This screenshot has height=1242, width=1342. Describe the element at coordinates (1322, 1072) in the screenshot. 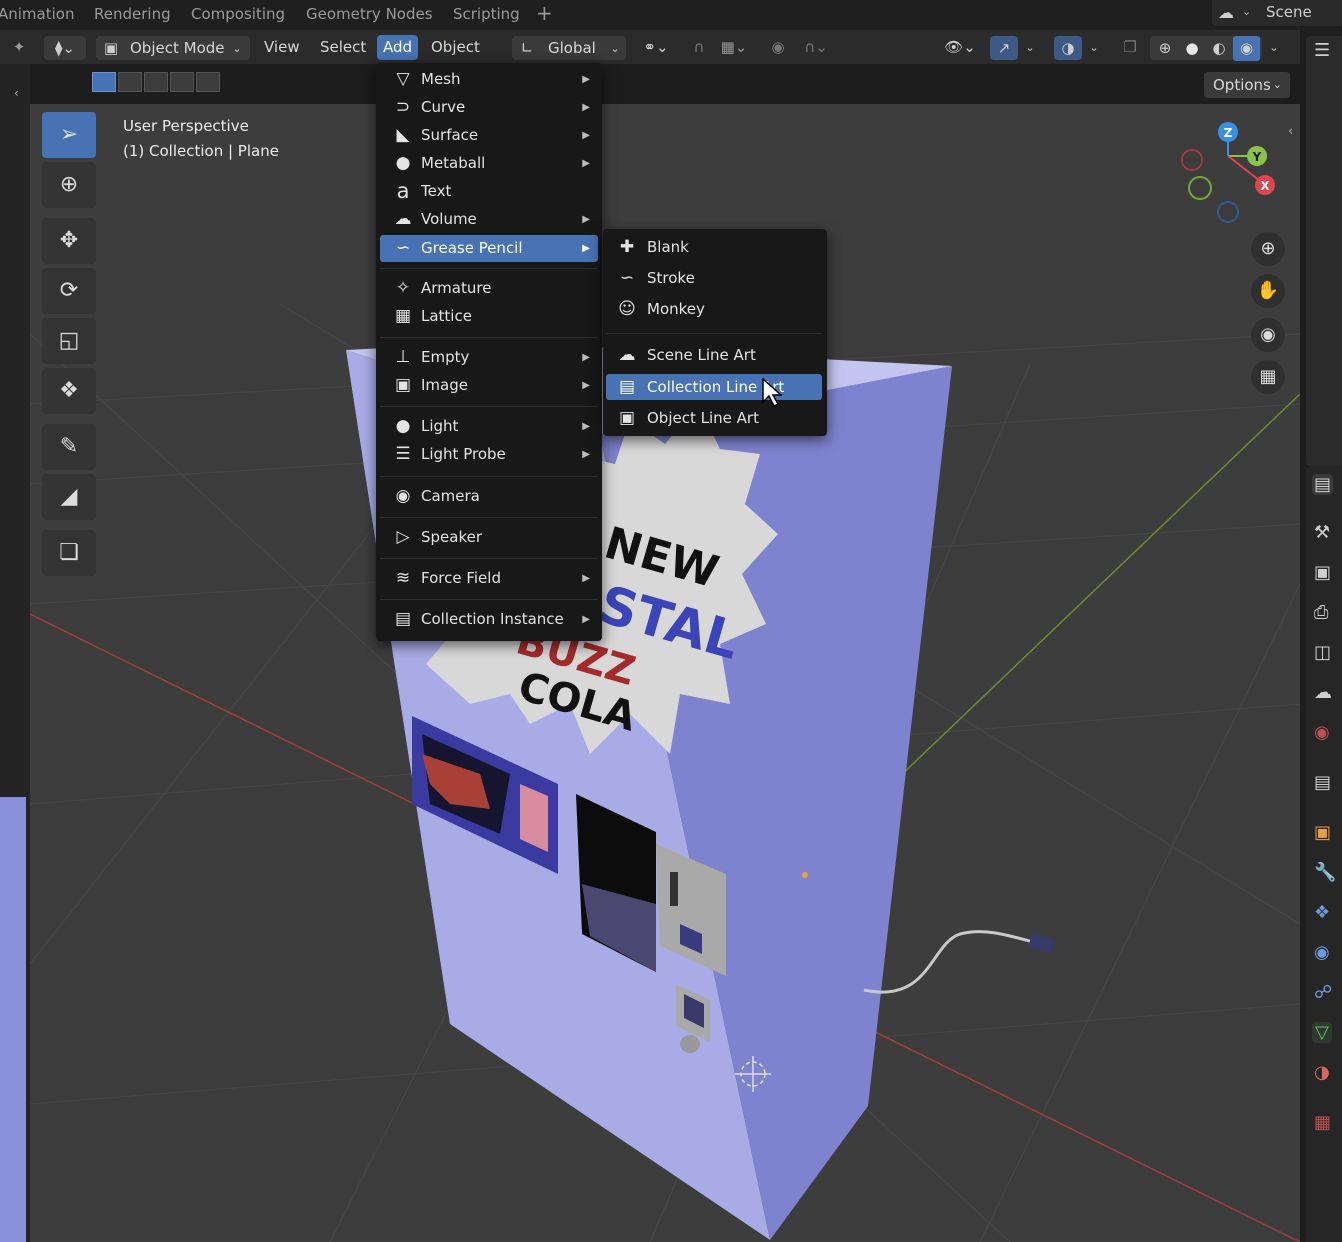

I see `material-icon: ◑` at that location.